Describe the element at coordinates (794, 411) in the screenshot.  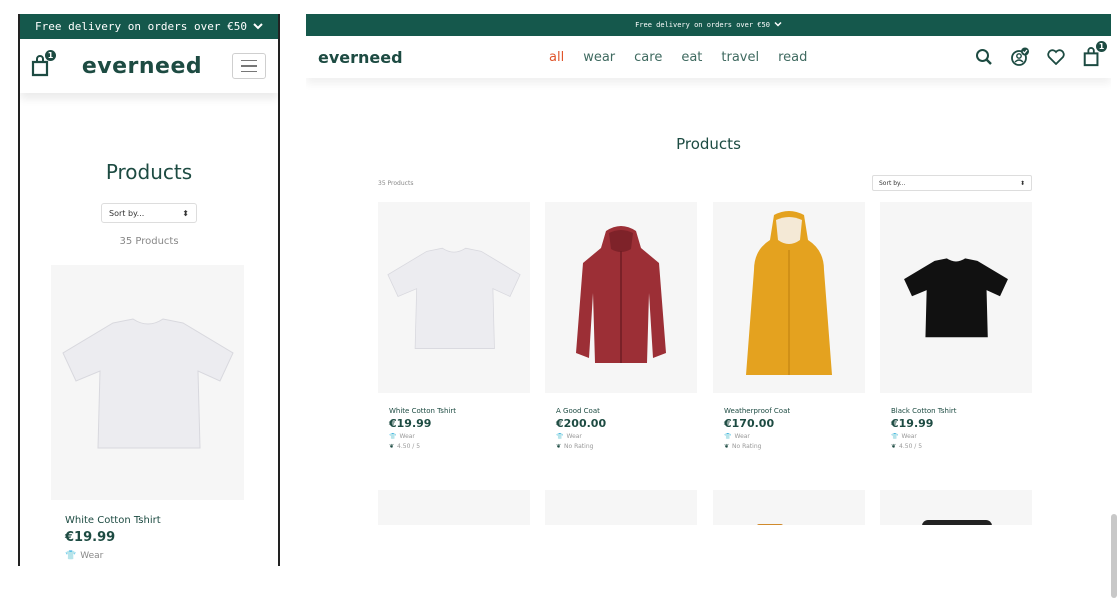
I see `product-name: Weatherproof Coat` at that location.